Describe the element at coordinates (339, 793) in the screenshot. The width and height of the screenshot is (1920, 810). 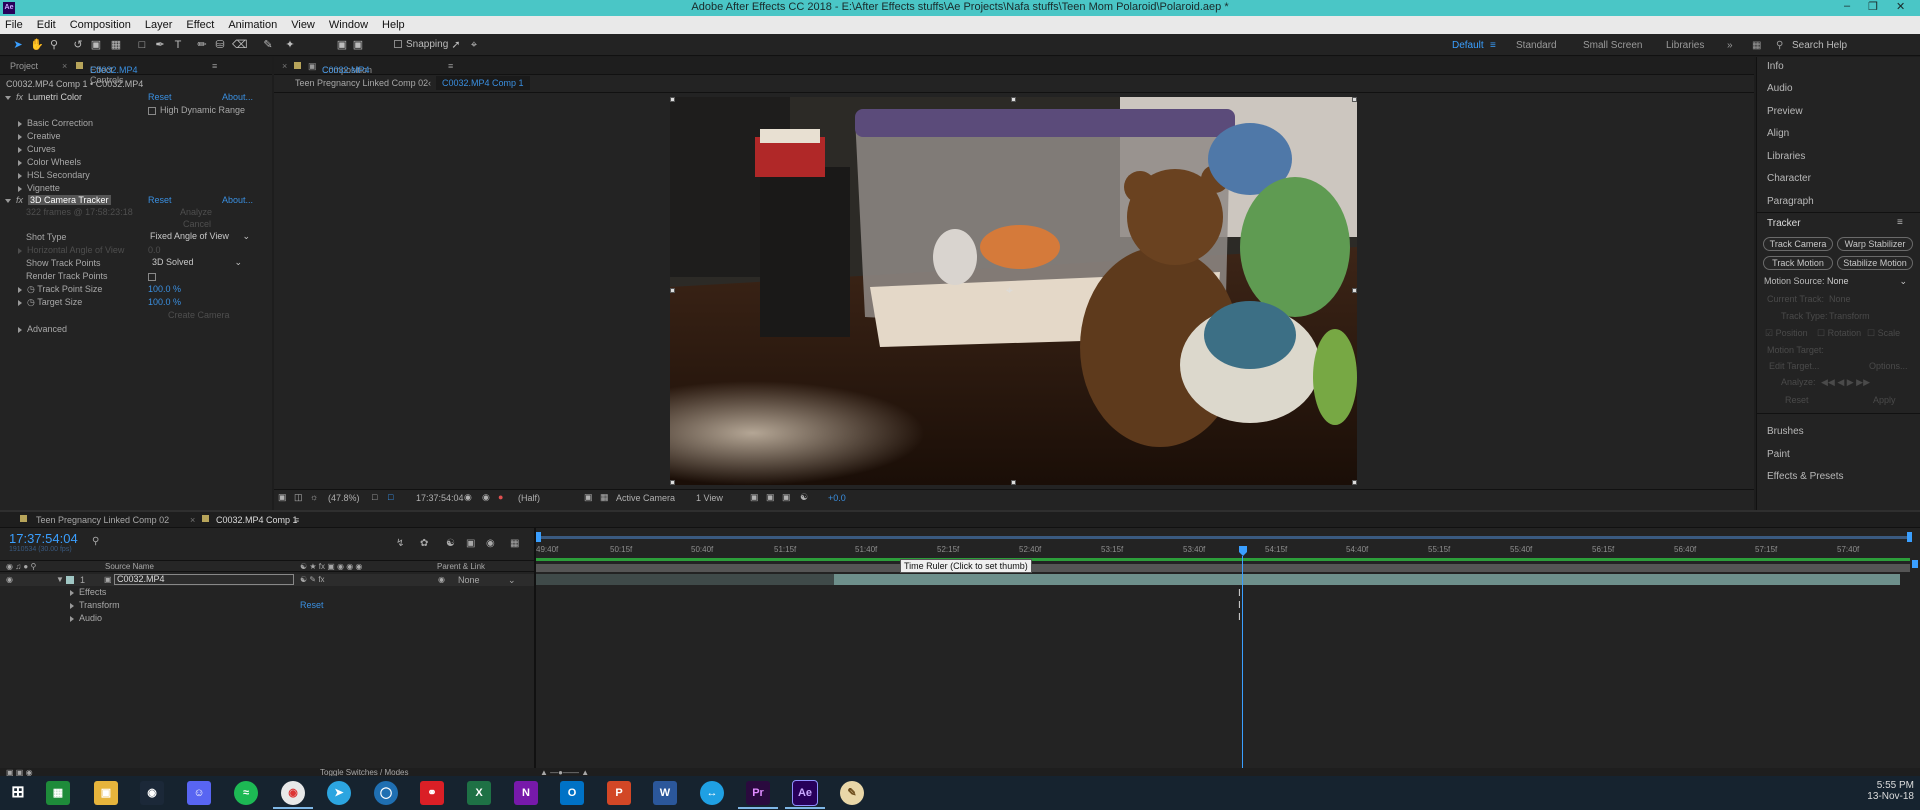
I see `telegram-icon: ➤` at that location.